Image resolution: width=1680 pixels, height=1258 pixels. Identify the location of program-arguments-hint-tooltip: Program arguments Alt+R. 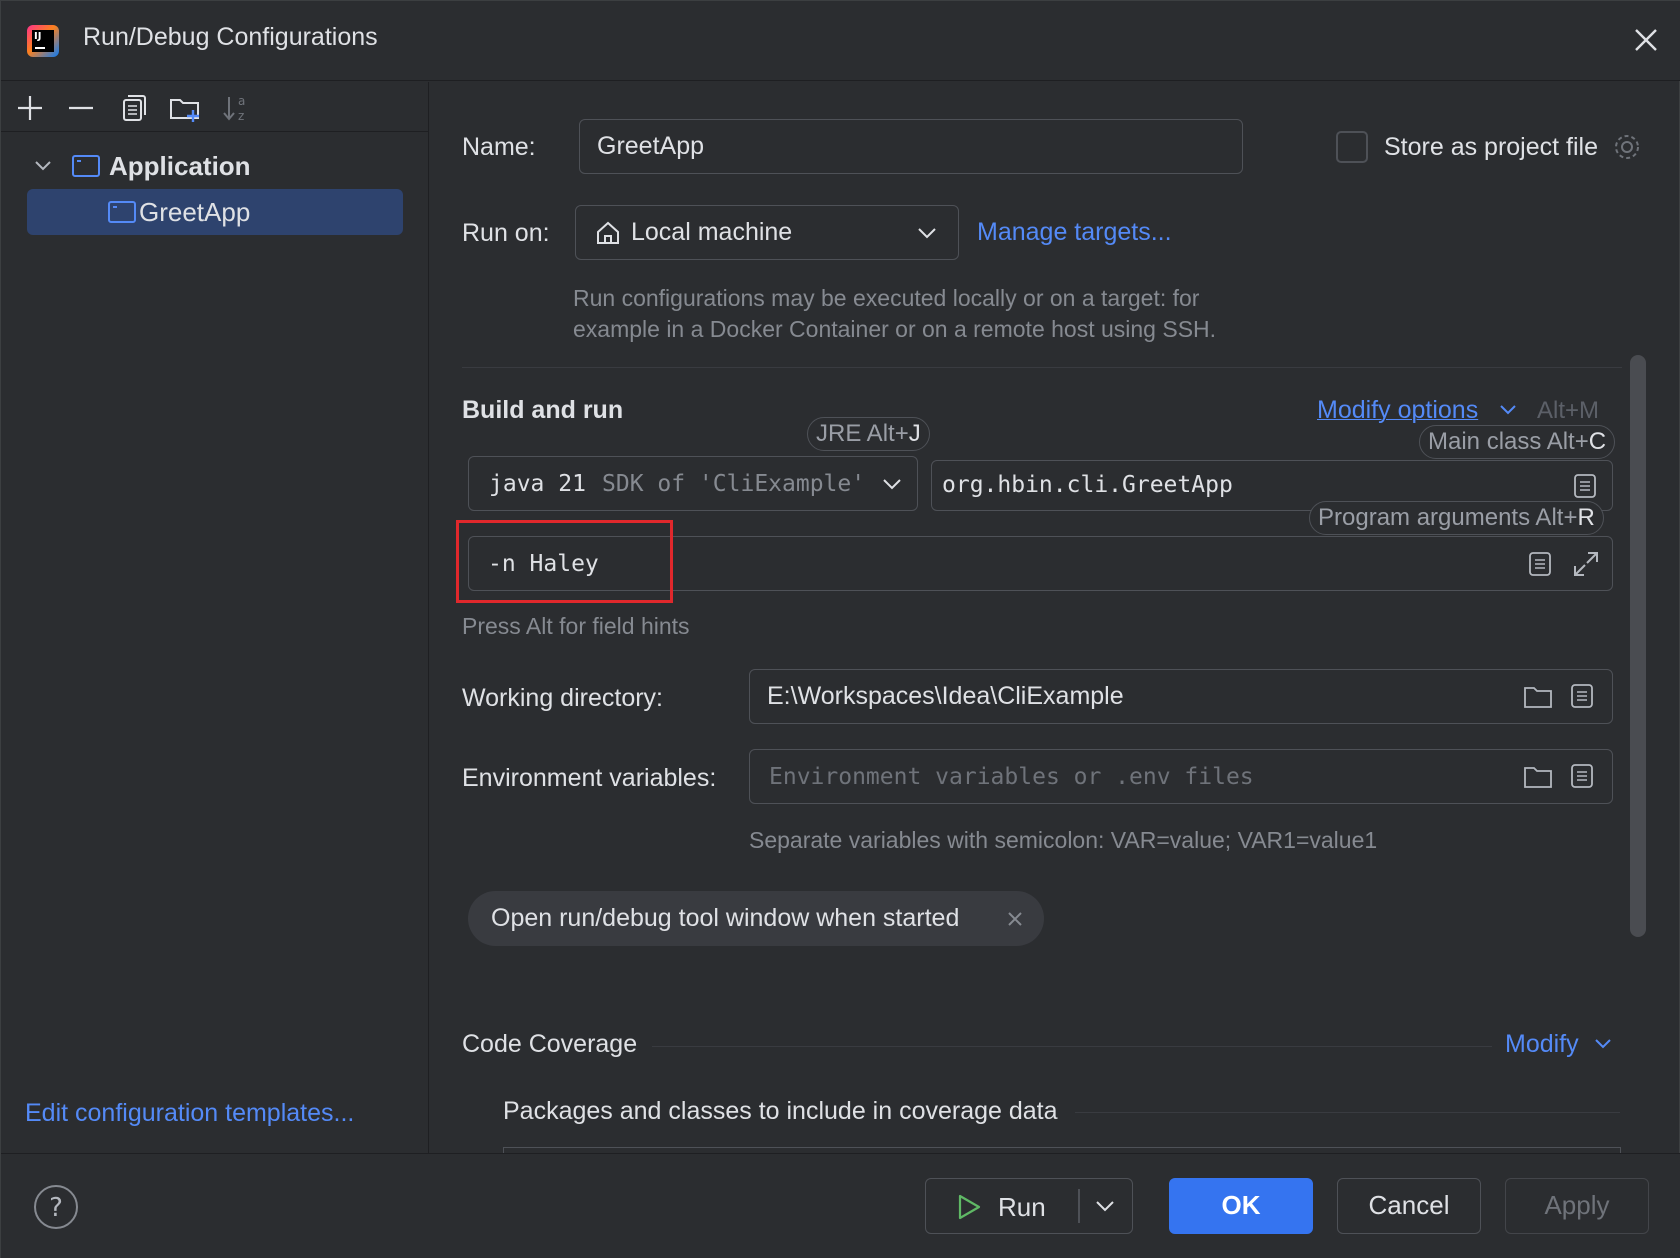
(1456, 518).